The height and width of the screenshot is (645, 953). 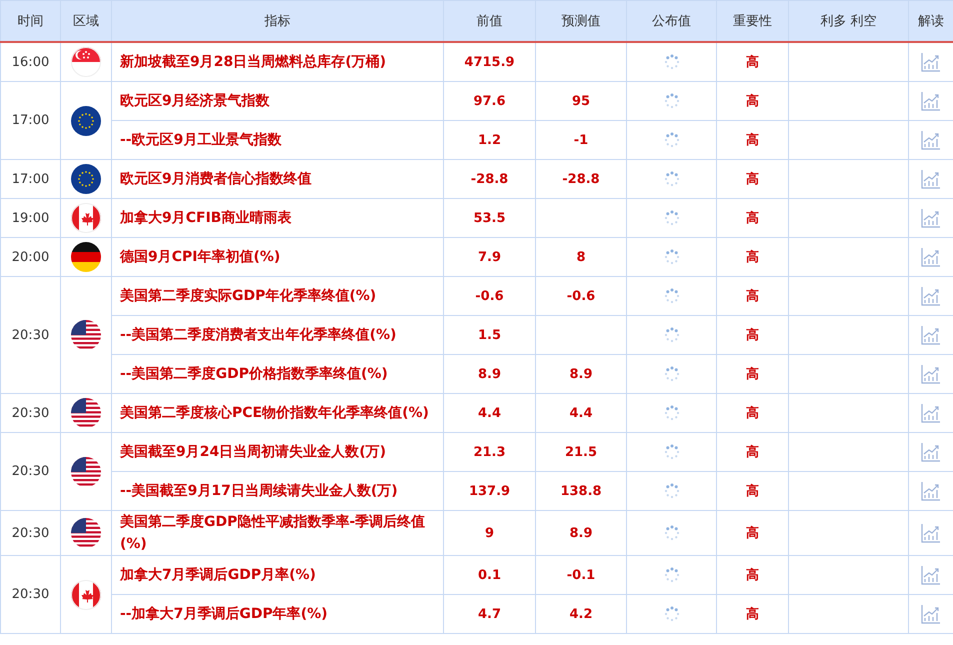 What do you see at coordinates (490, 140) in the screenshot?
I see `previous-value: 1.2` at bounding box center [490, 140].